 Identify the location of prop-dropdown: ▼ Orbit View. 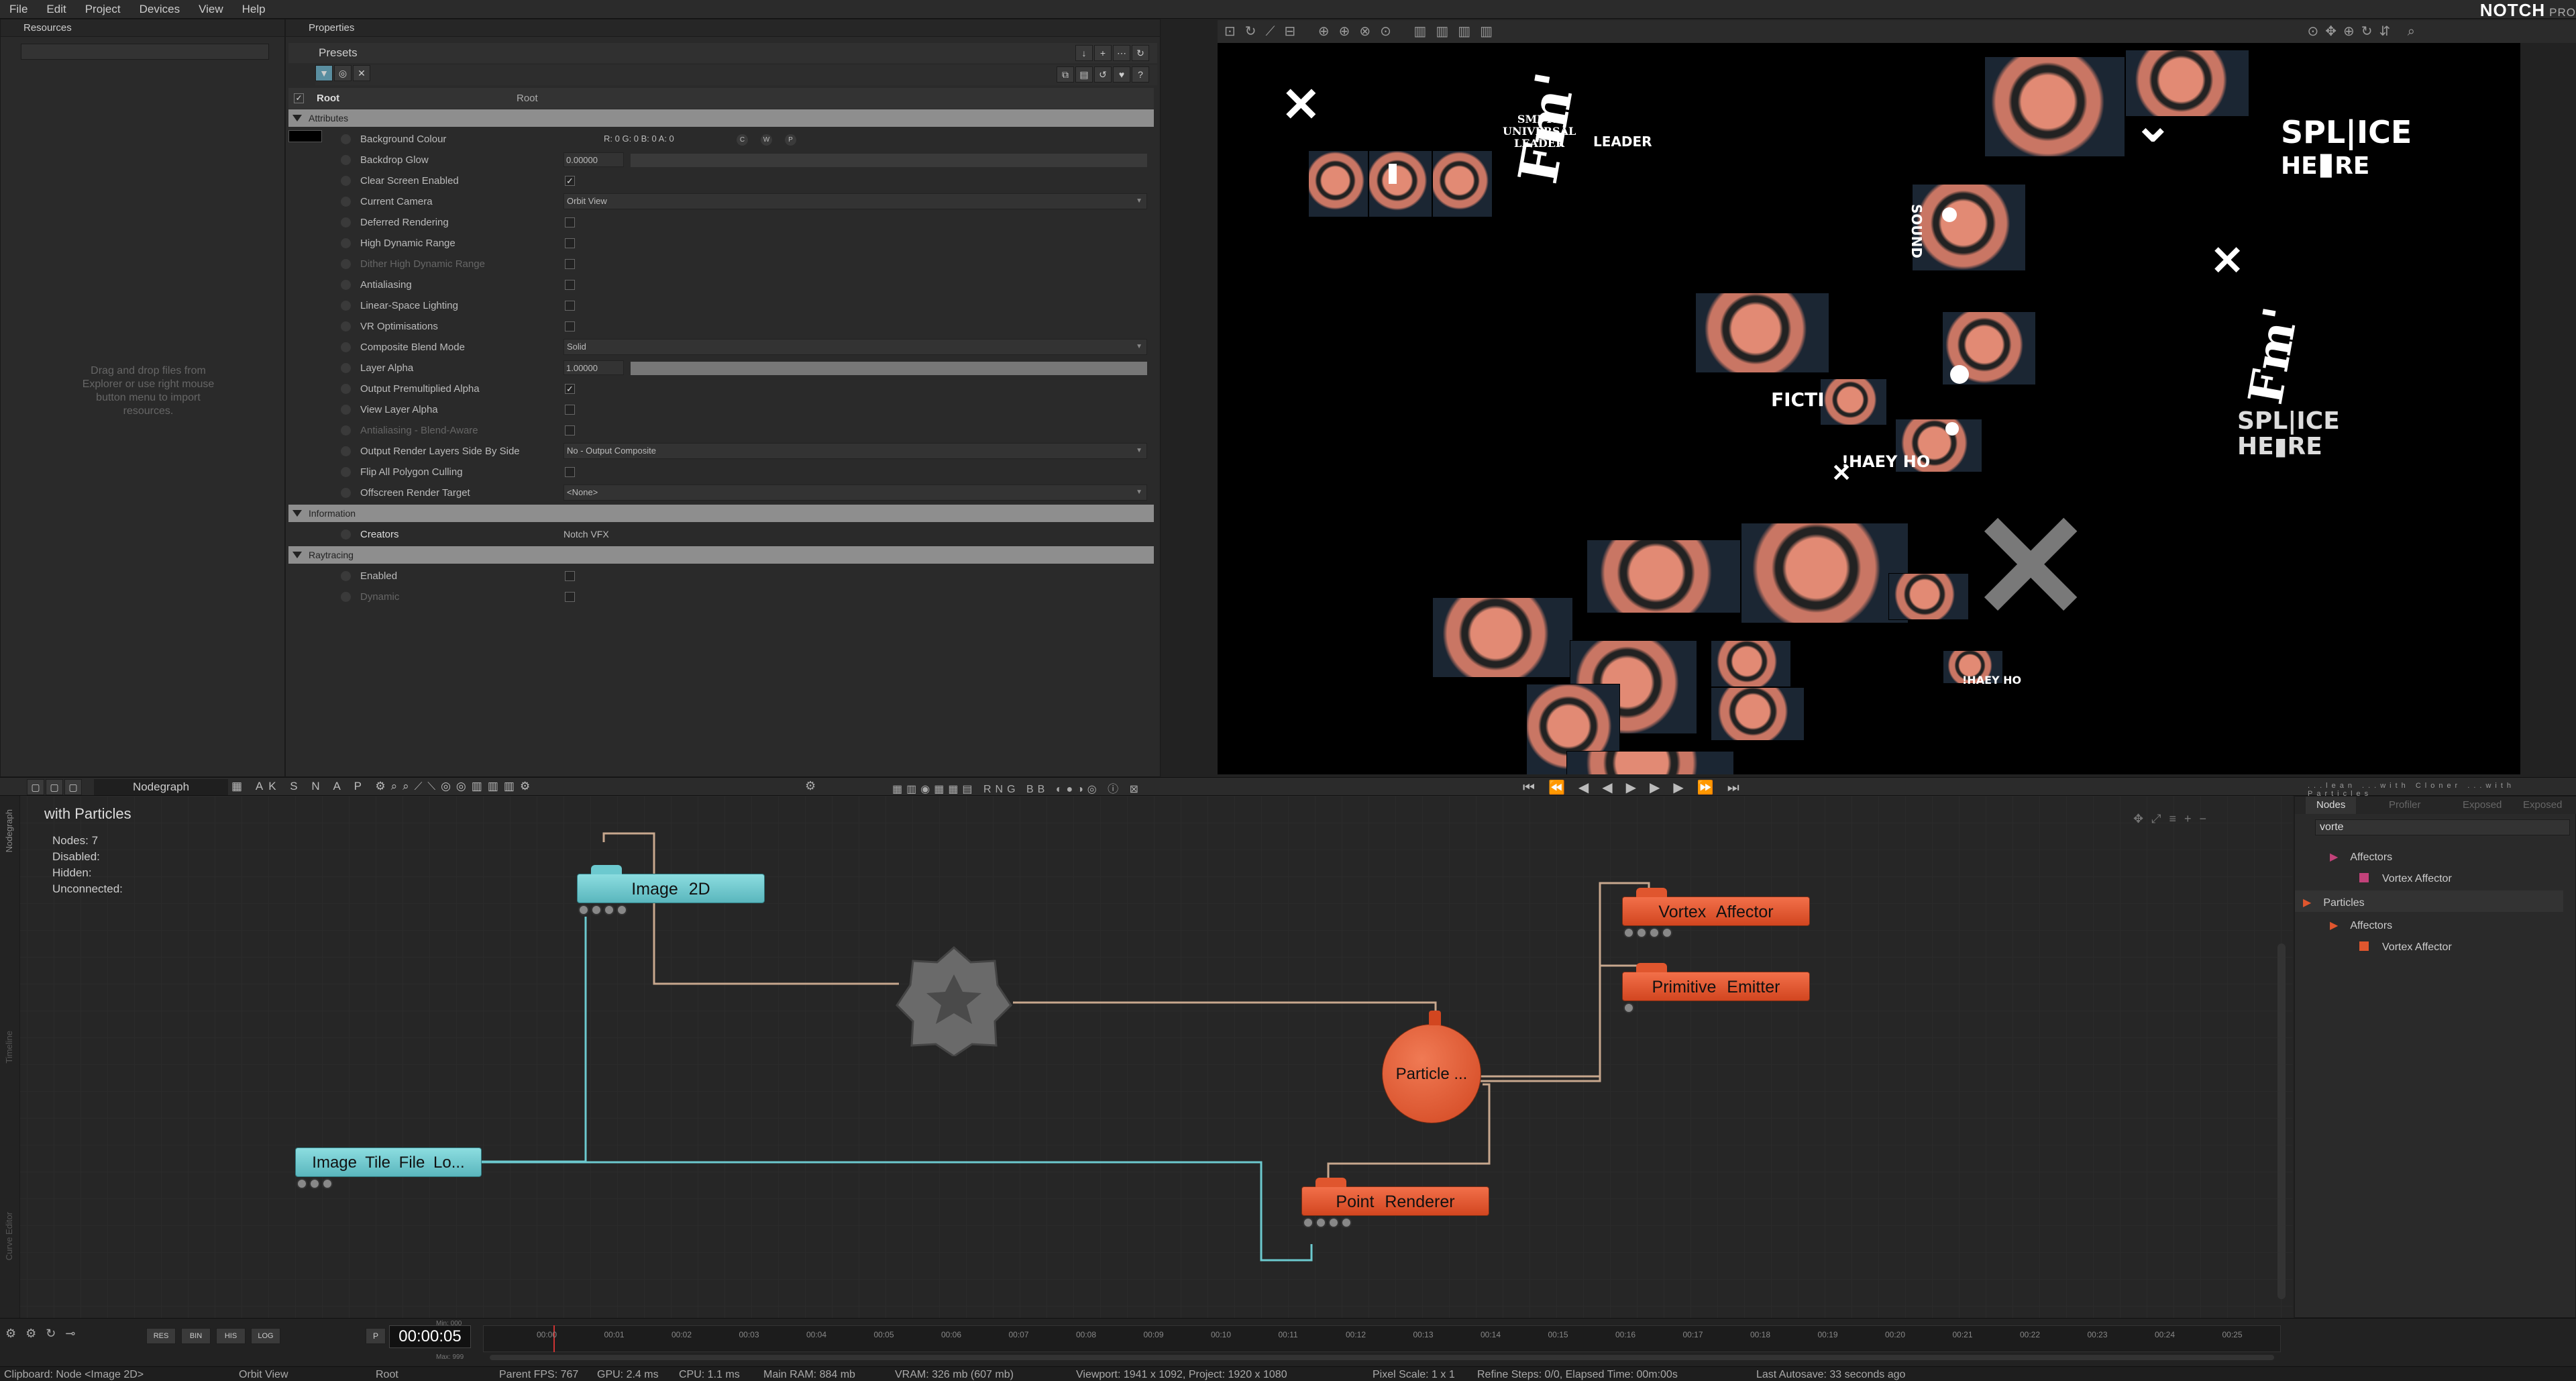
(855, 201).